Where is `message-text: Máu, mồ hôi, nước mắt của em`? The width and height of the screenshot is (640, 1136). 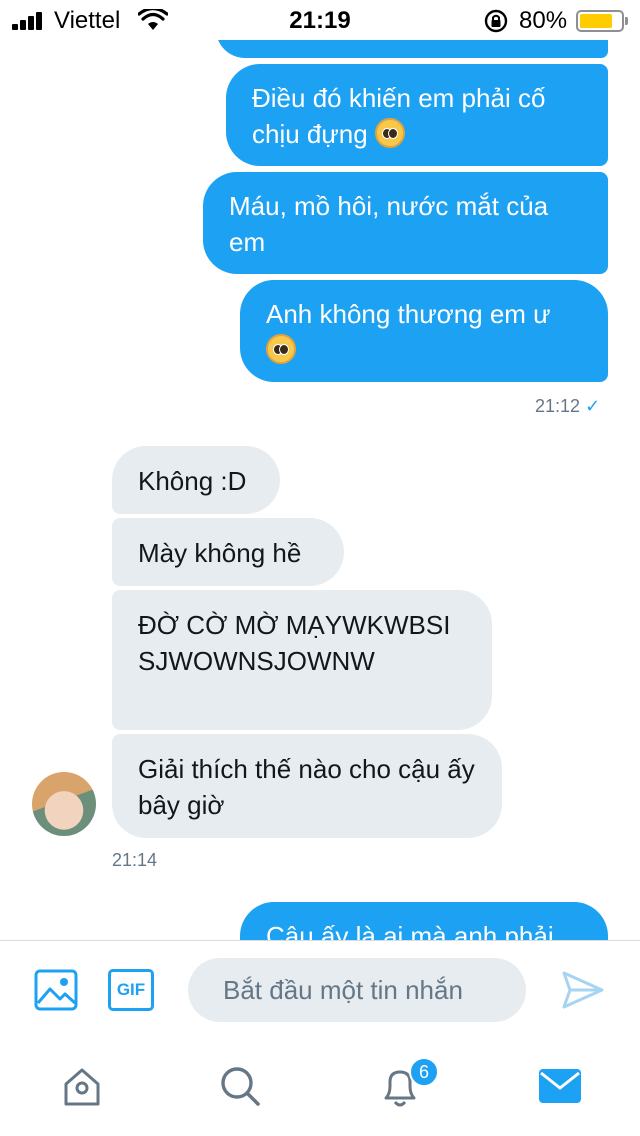 message-text: Máu, mồ hôi, nước mắt của em is located at coordinates (389, 224).